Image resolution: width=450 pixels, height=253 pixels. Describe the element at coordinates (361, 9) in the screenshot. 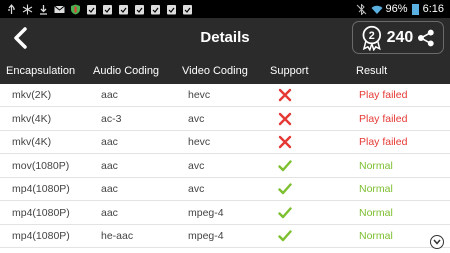

I see `bluetooth-muted-icon` at that location.